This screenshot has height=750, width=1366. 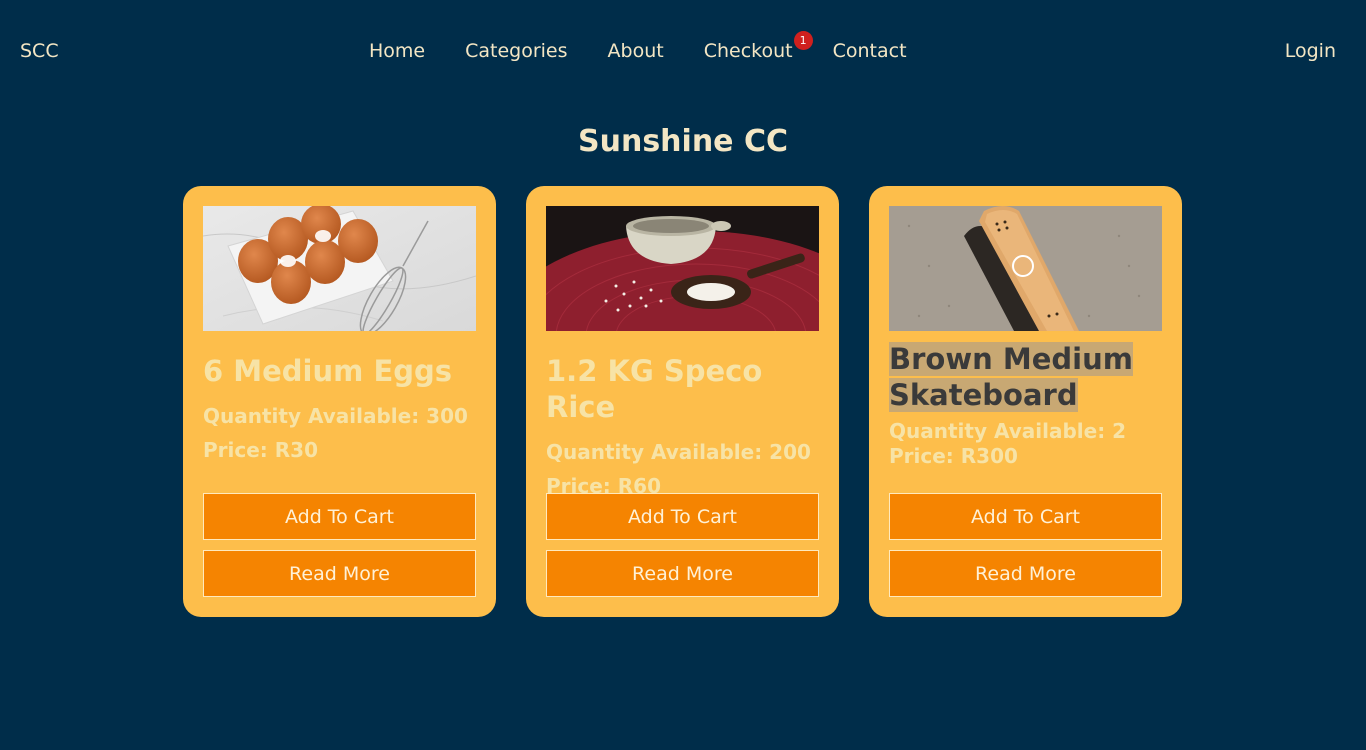 What do you see at coordinates (339, 268) in the screenshot?
I see `eggs-photo` at bounding box center [339, 268].